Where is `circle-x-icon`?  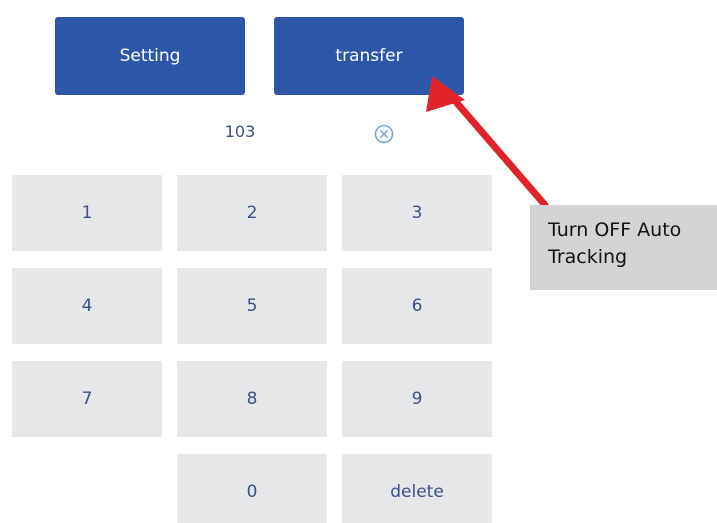 circle-x-icon is located at coordinates (384, 134).